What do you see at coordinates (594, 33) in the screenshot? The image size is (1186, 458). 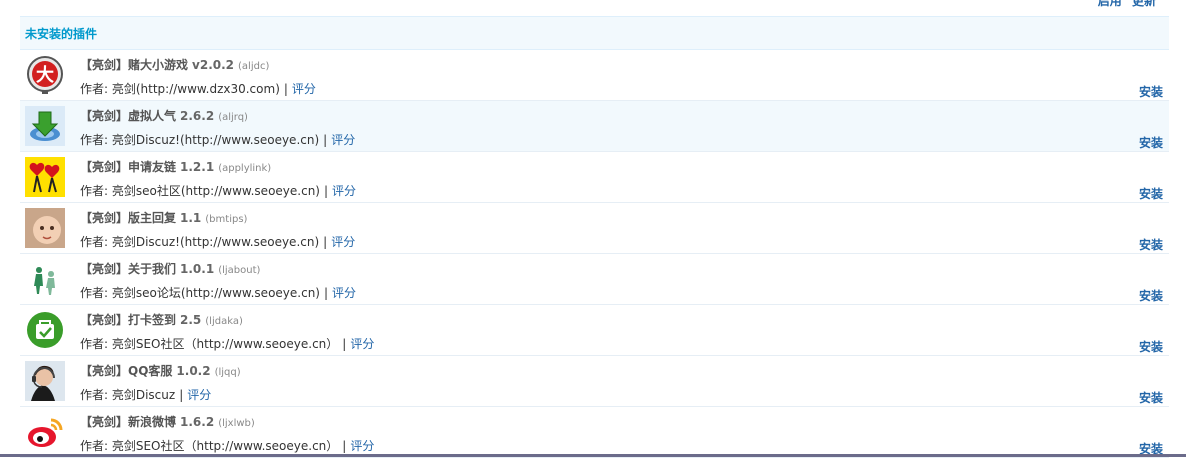 I see `section-title: 未安装的插件` at bounding box center [594, 33].